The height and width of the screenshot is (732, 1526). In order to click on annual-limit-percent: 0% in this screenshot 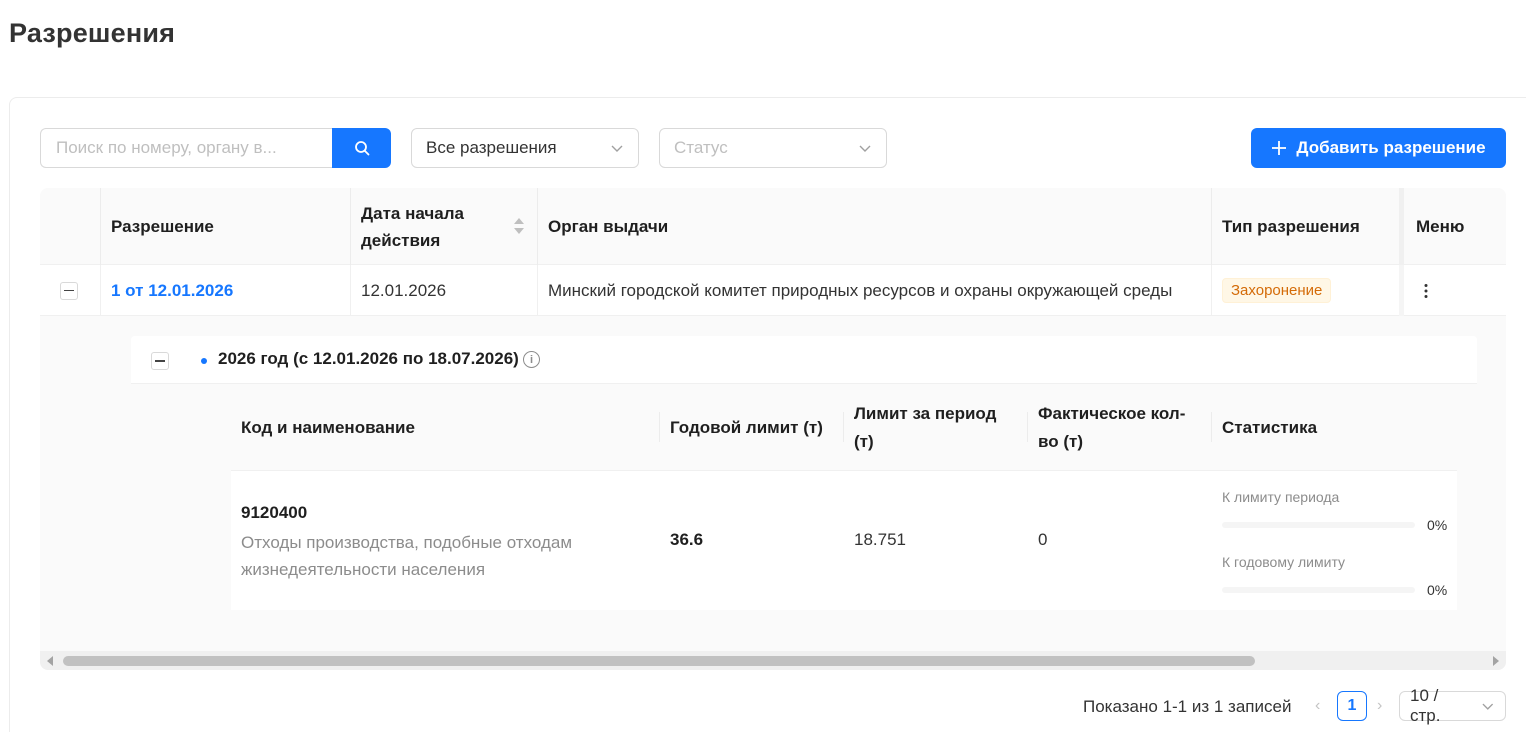, I will do `click(1437, 590)`.